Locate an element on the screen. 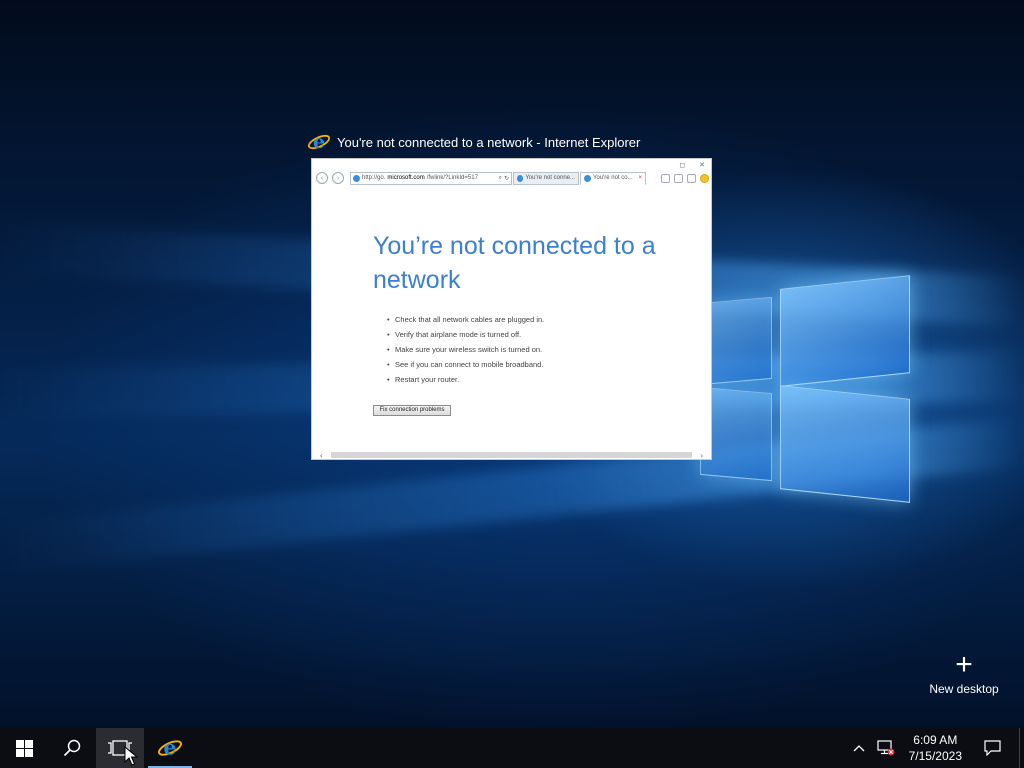 This screenshot has height=768, width=1024. scroll-left-icon: ‹ is located at coordinates (317, 455).